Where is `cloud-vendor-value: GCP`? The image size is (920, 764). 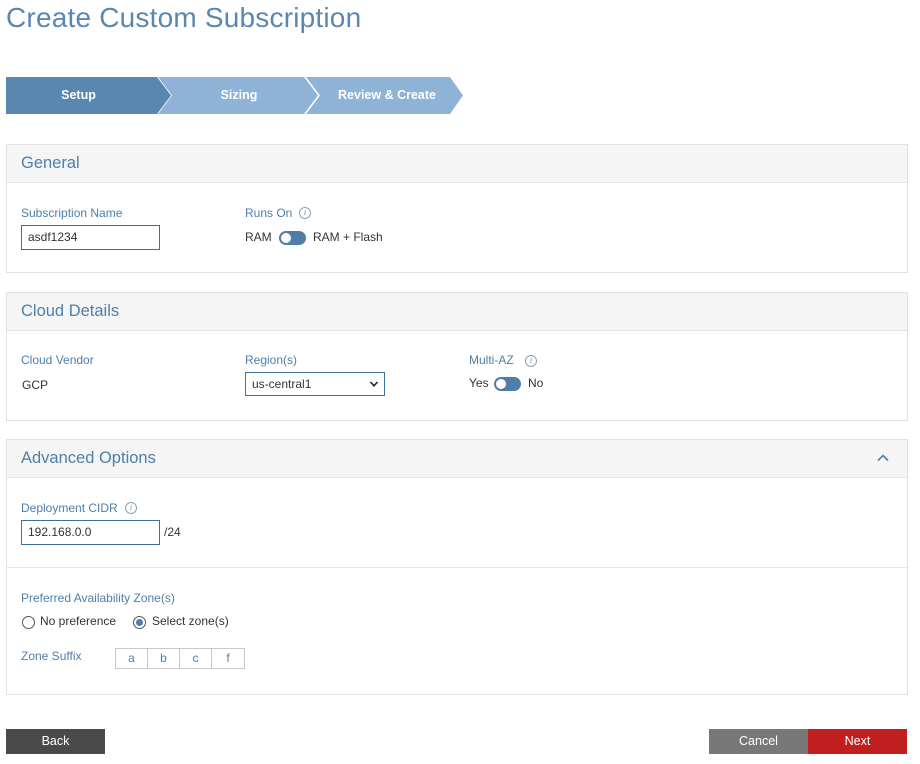 cloud-vendor-value: GCP is located at coordinates (35, 385).